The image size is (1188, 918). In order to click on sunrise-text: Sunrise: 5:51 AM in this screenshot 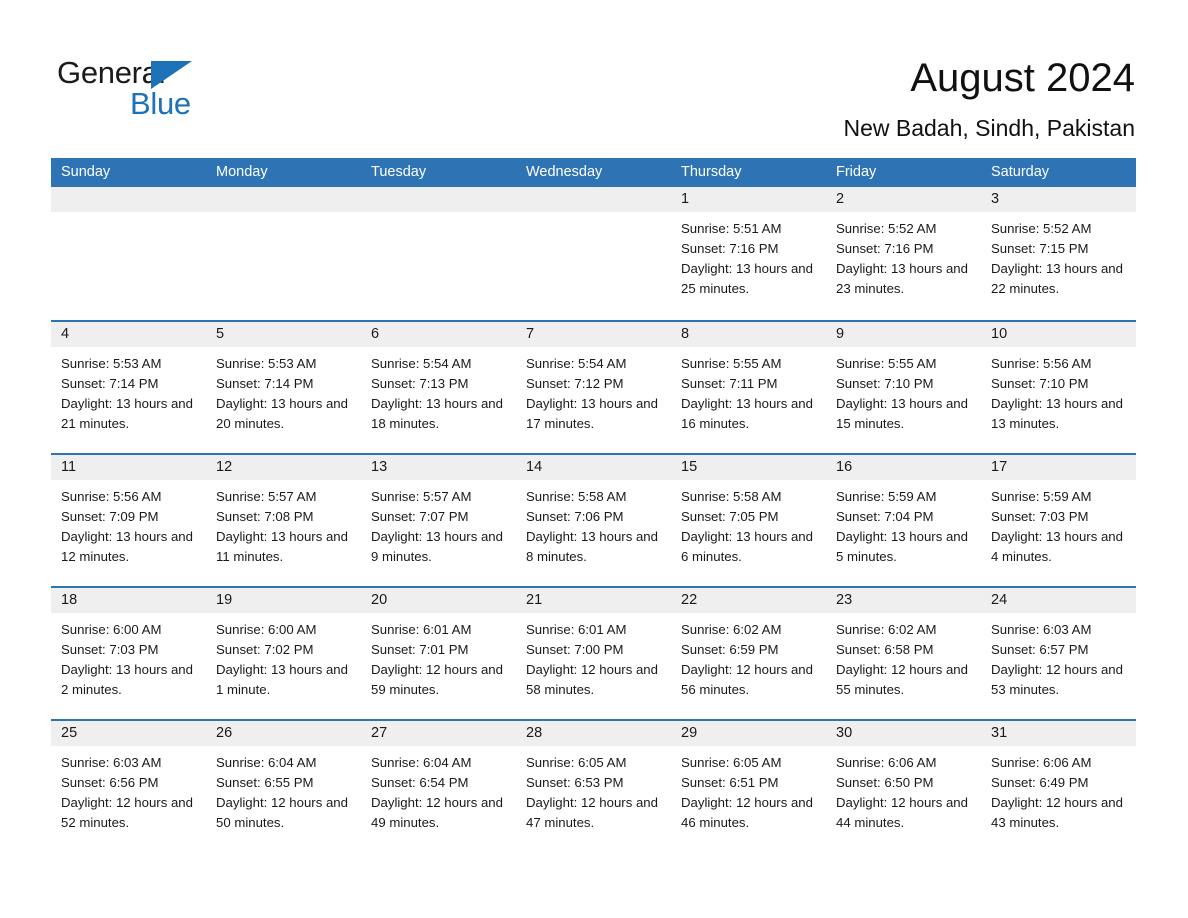, I will do `click(731, 228)`.